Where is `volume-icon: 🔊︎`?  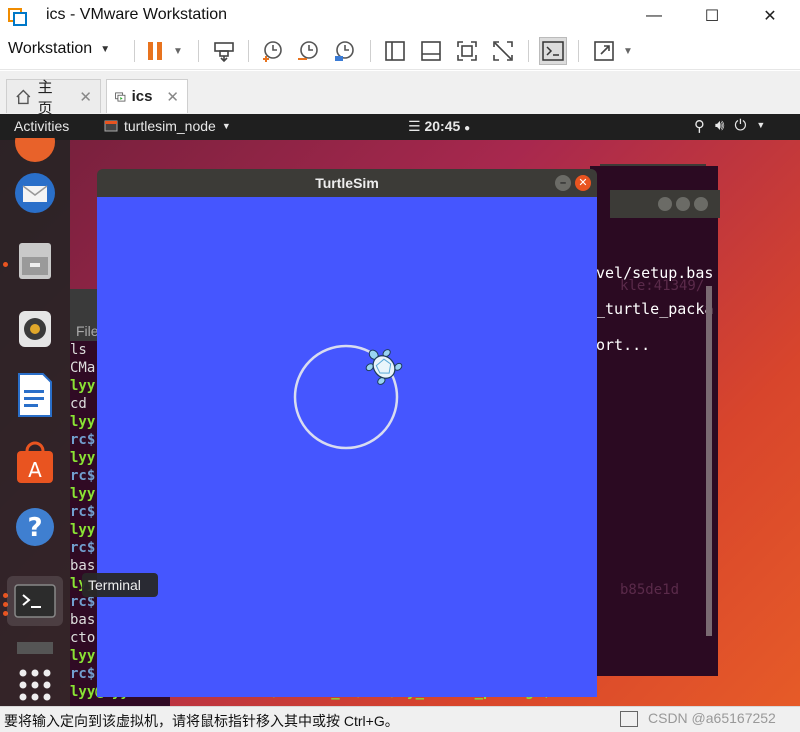
volume-icon: 🔊︎ is located at coordinates (720, 125).